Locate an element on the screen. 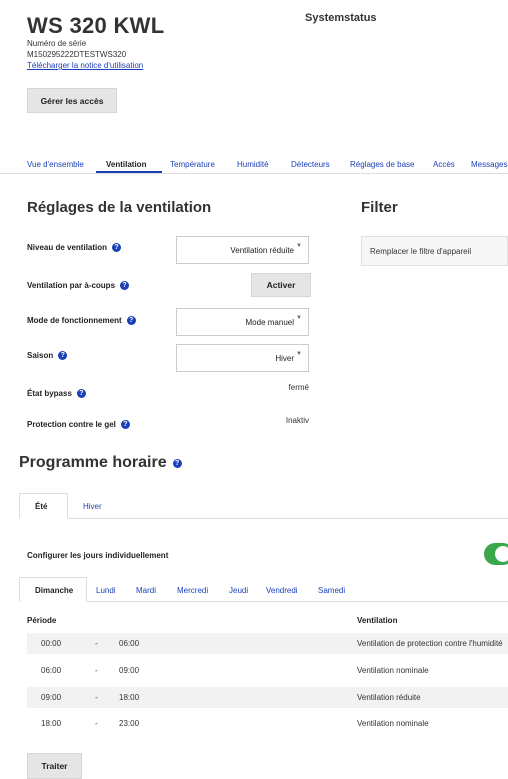 This screenshot has height=779, width=508. tab-messages: Messages is located at coordinates (489, 164).